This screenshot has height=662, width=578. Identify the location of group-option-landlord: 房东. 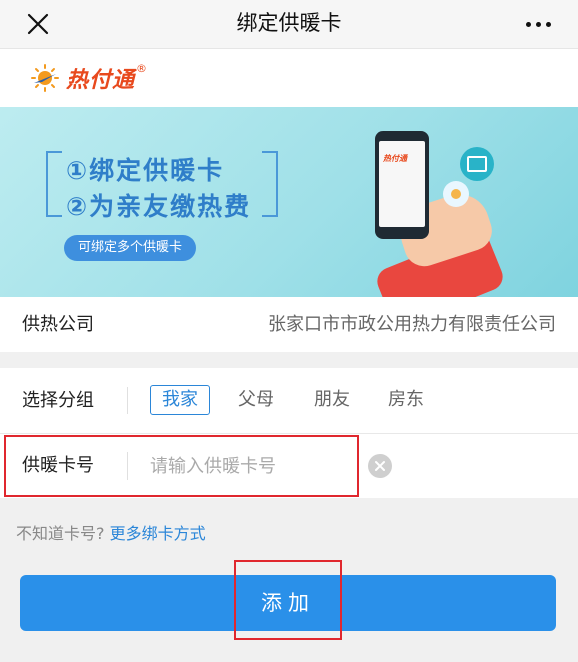
(406, 400).